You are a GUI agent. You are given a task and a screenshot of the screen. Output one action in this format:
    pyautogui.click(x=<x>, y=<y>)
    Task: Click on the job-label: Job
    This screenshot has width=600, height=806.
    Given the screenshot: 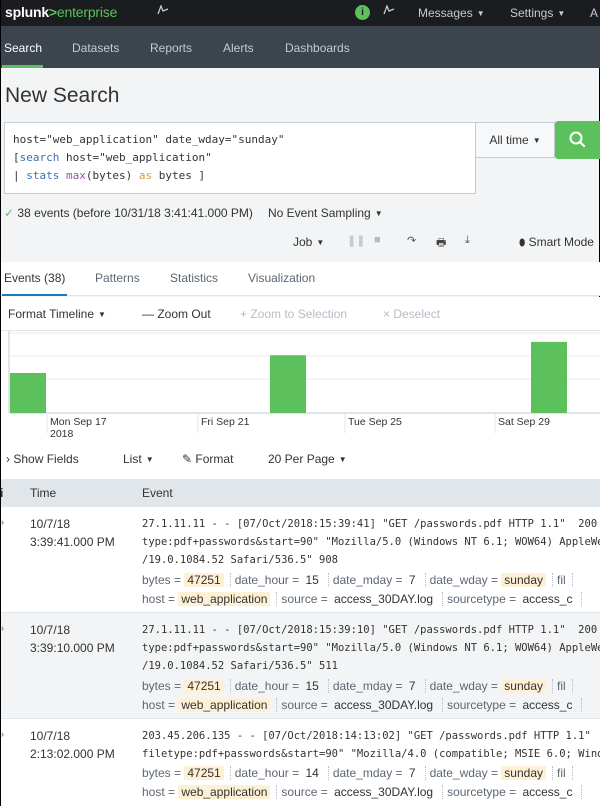 What is the action you would take?
    pyautogui.click(x=303, y=242)
    